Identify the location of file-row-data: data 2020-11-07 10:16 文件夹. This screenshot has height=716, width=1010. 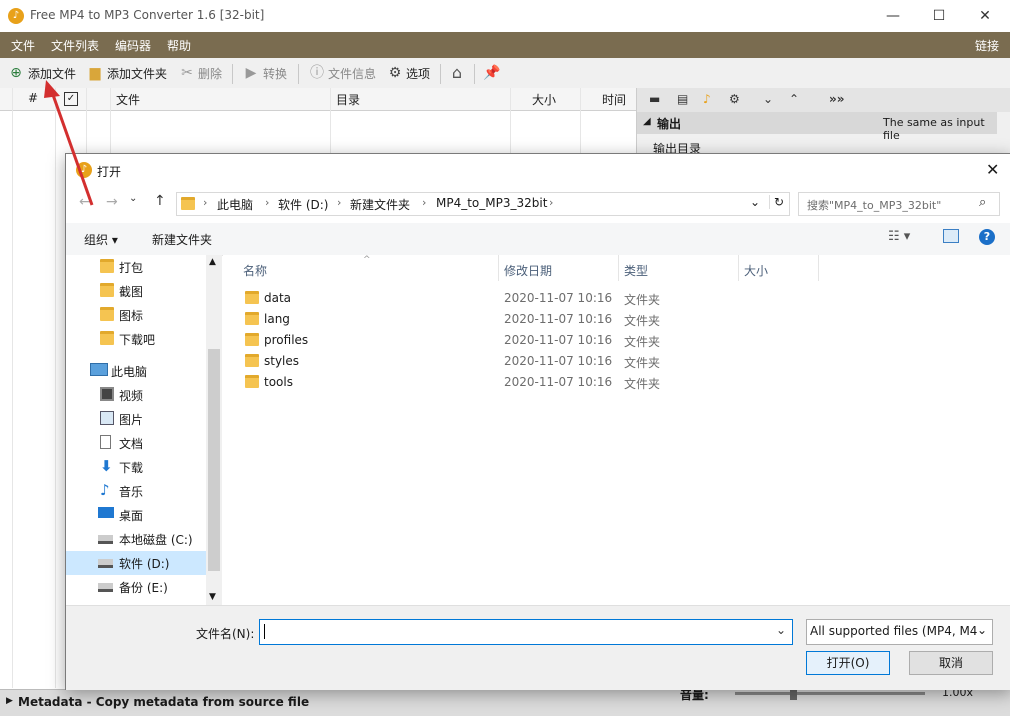
(621, 298).